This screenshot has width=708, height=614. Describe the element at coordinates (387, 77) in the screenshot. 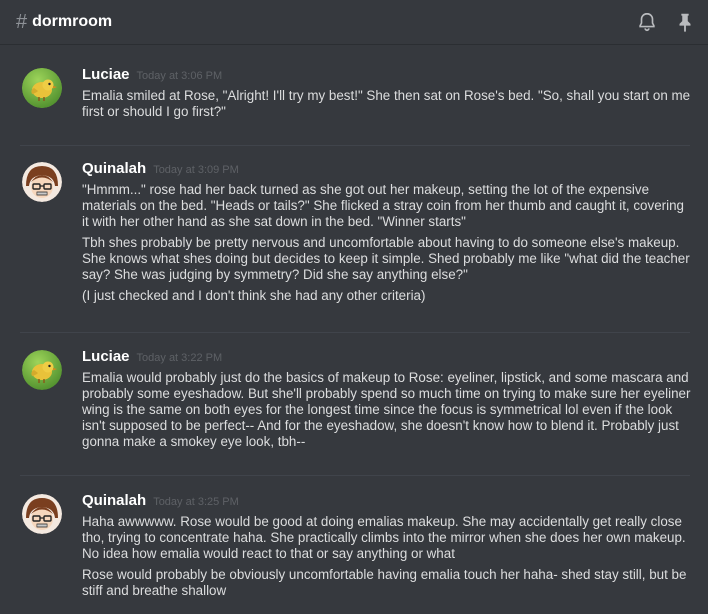

I see `message-header: Luciae Today at 3:06 PM` at that location.